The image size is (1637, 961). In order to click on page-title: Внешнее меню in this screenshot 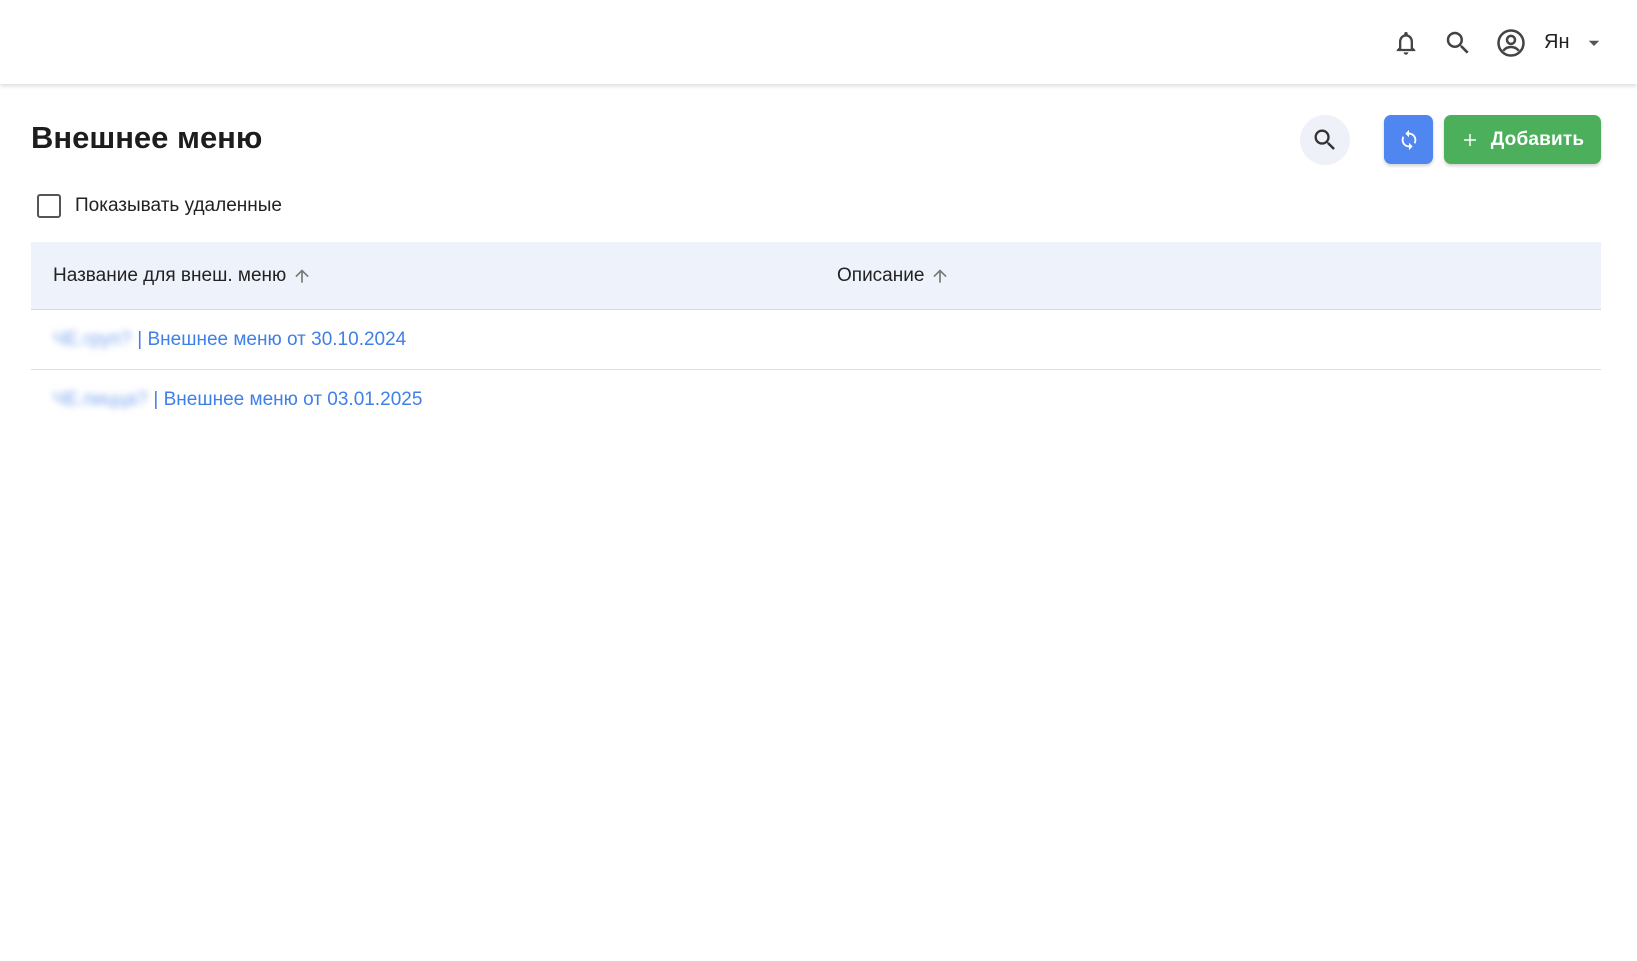, I will do `click(147, 137)`.